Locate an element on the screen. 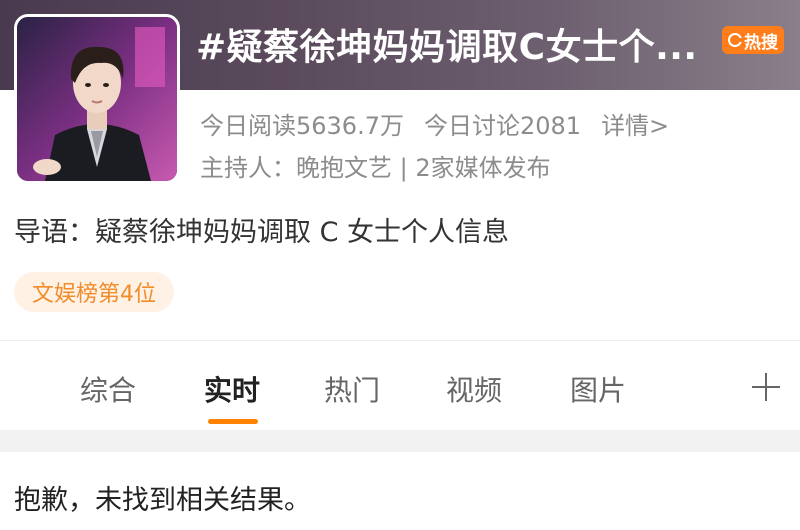 This screenshot has height=530, width=800. tab-hot: 热门 is located at coordinates (352, 389).